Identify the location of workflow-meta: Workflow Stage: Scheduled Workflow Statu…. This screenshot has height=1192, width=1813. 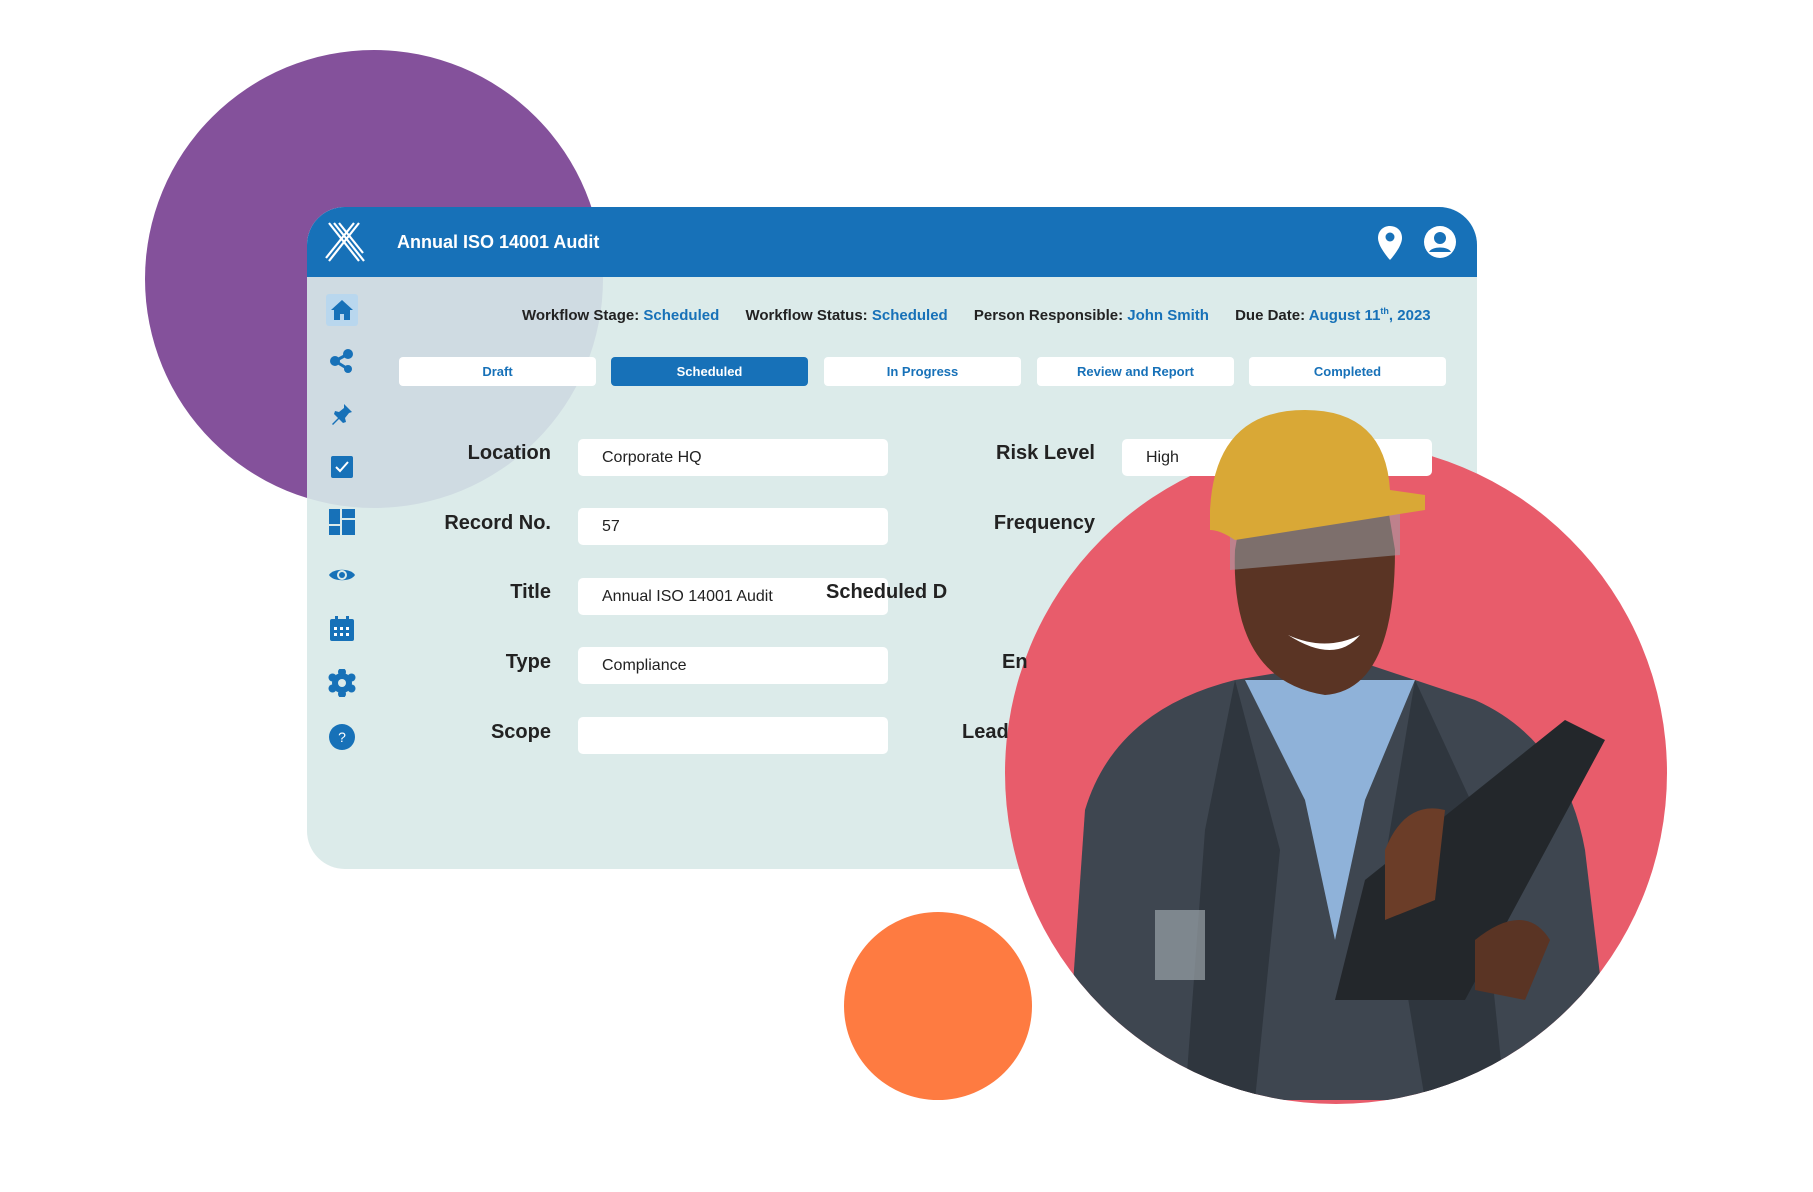
(976, 315).